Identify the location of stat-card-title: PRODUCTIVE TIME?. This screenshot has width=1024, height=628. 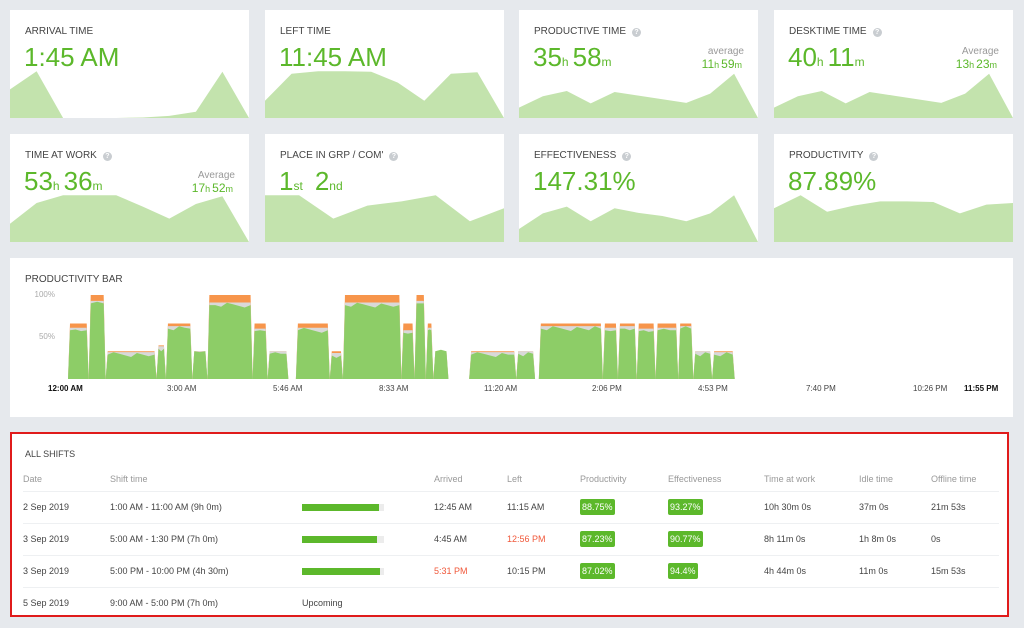
(588, 31).